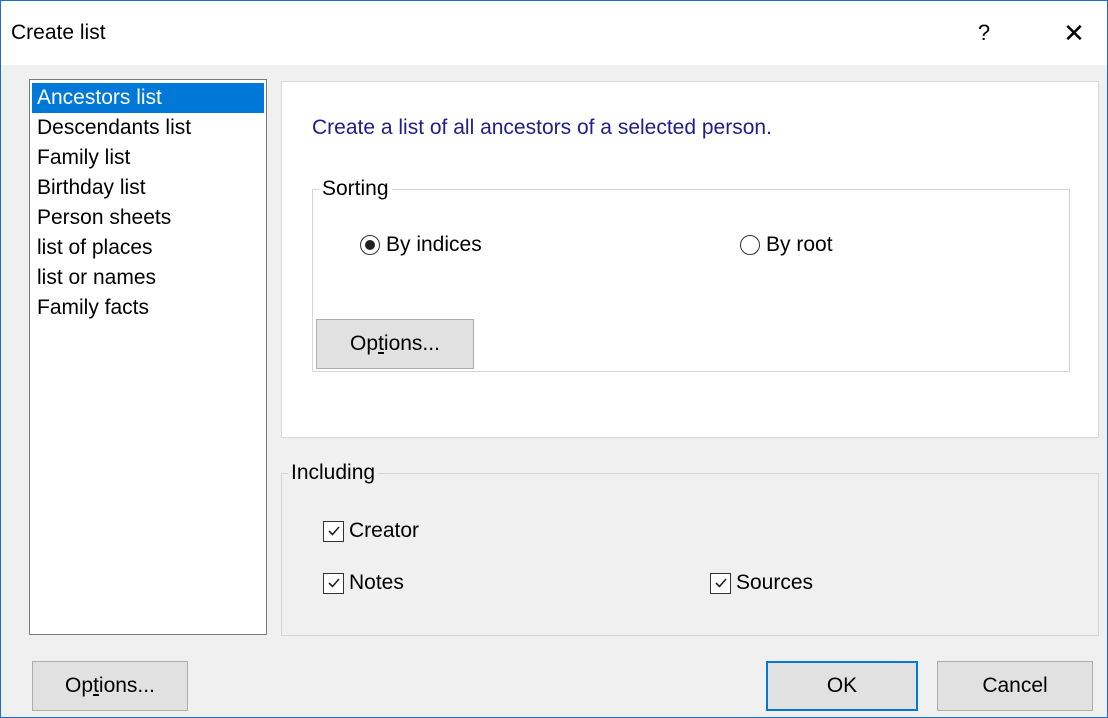 This screenshot has height=718, width=1108. What do you see at coordinates (148, 98) in the screenshot?
I see `list-item-ancestors: Ancestors list` at bounding box center [148, 98].